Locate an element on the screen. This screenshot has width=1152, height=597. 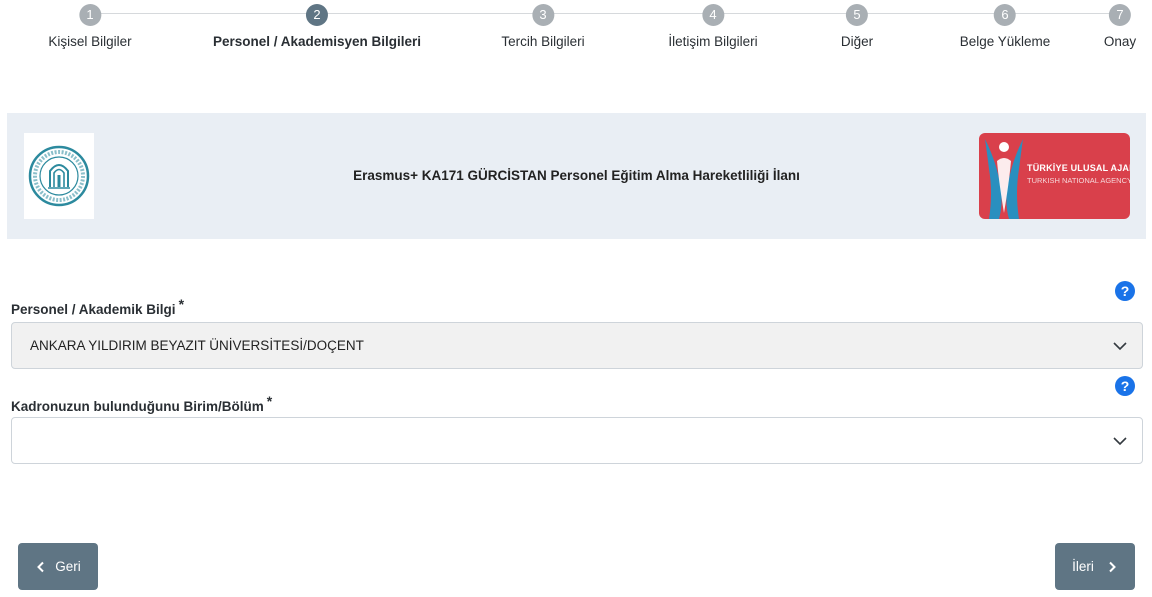
agency-subname: TURKISH NATIONAL AGENCY is located at coordinates (1078, 180).